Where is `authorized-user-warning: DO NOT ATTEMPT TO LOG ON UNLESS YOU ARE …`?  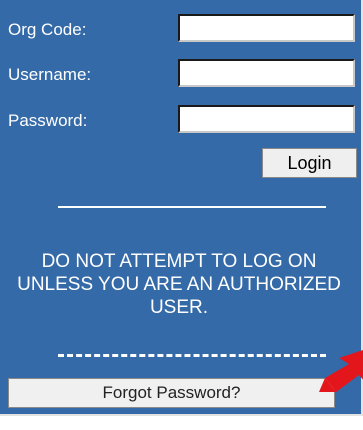
authorized-user-warning: DO NOT ATTEMPT TO LOG ON UNLESS YOU ARE … is located at coordinates (179, 284).